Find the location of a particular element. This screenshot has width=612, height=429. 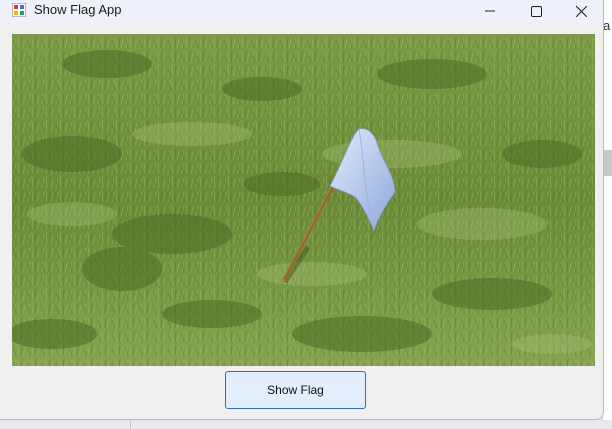

background-app-text: a is located at coordinates (607, 25).